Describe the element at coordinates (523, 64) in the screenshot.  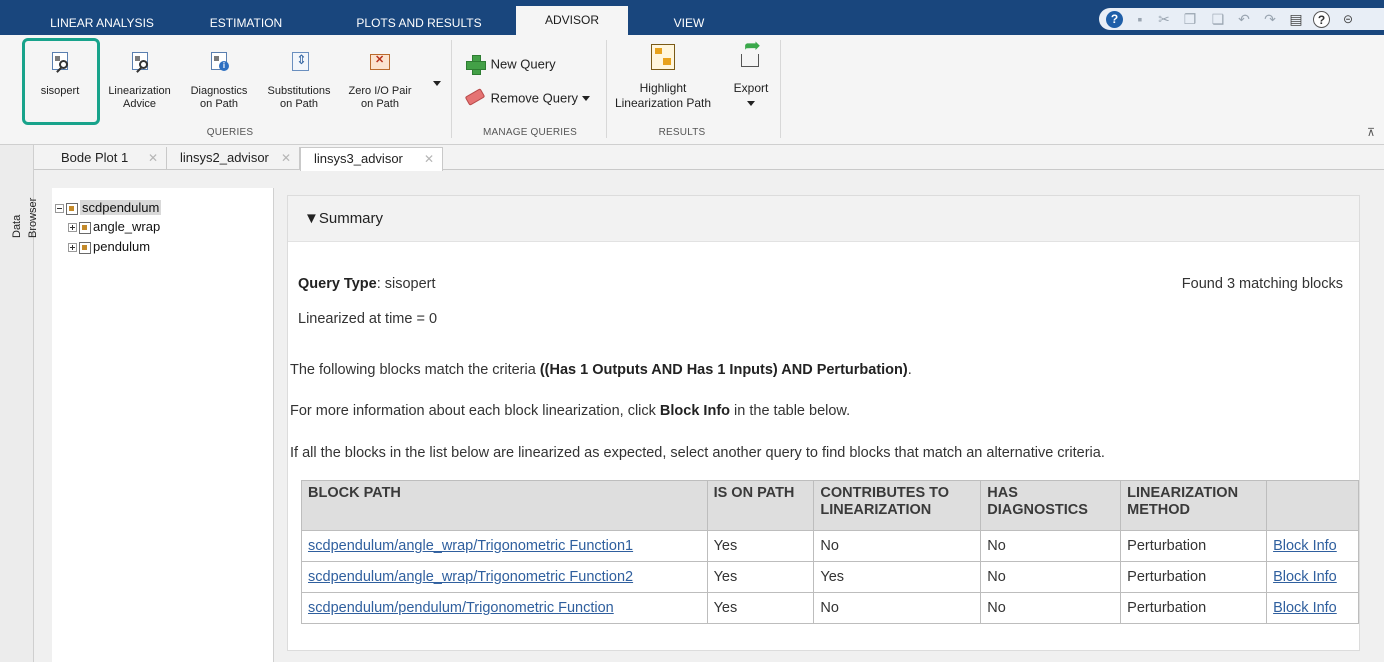
I see `new-query-label: New Query` at that location.